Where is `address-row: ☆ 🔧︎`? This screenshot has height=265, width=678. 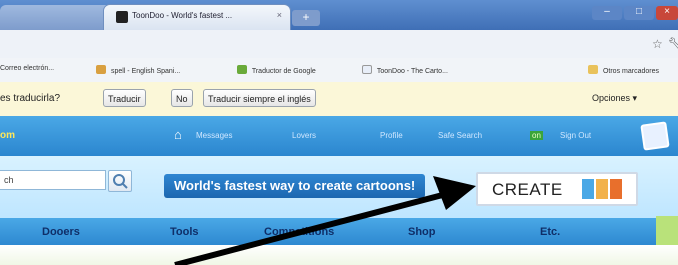
address-row: ☆ 🔧︎ is located at coordinates (339, 44).